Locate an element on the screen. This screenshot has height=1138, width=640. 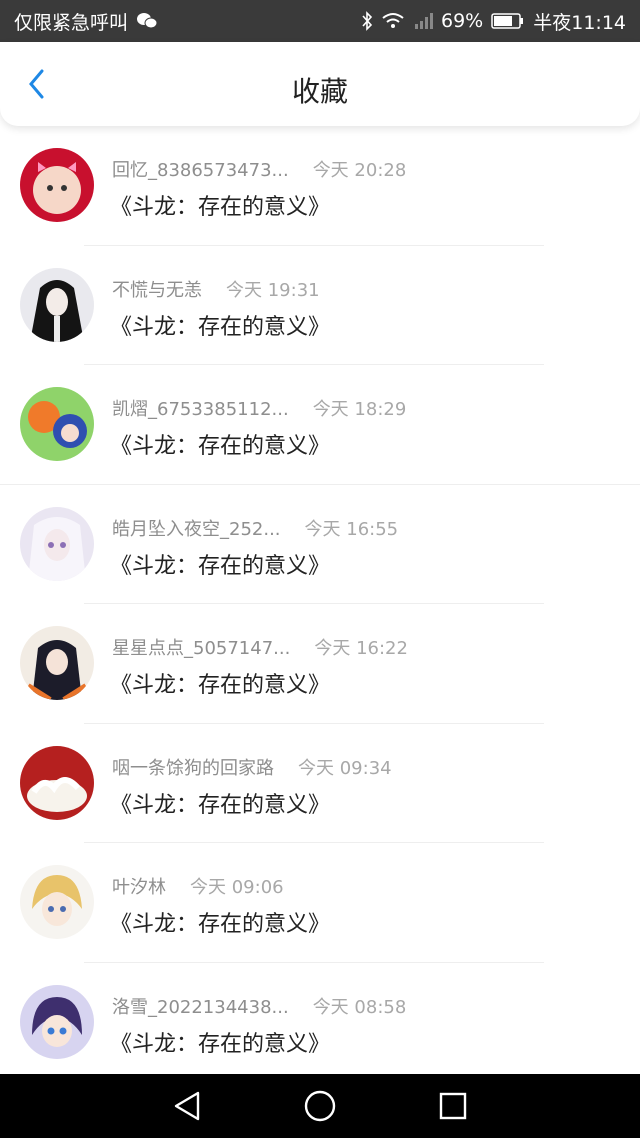
nav-recents-button is located at coordinates (453, 1106).